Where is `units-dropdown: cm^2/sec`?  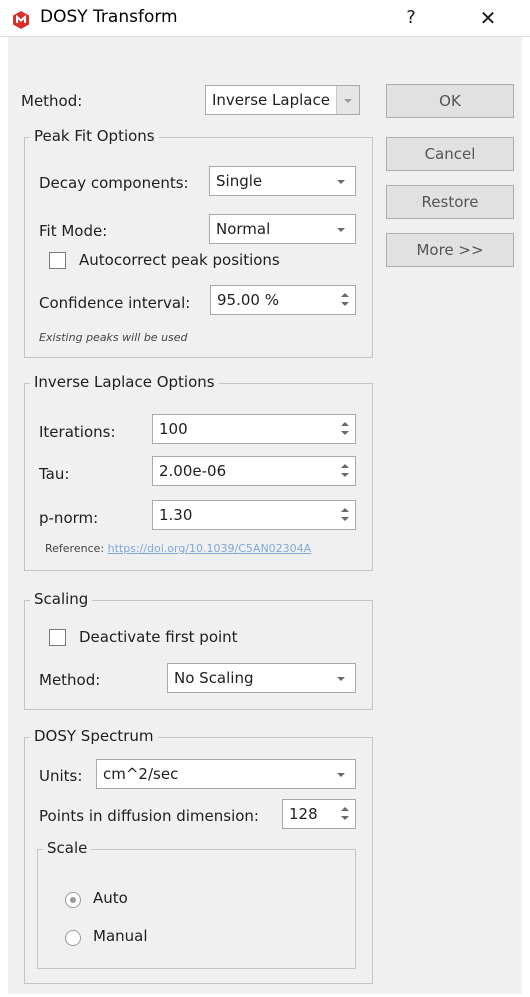
units-dropdown: cm^2/sec is located at coordinates (226, 774).